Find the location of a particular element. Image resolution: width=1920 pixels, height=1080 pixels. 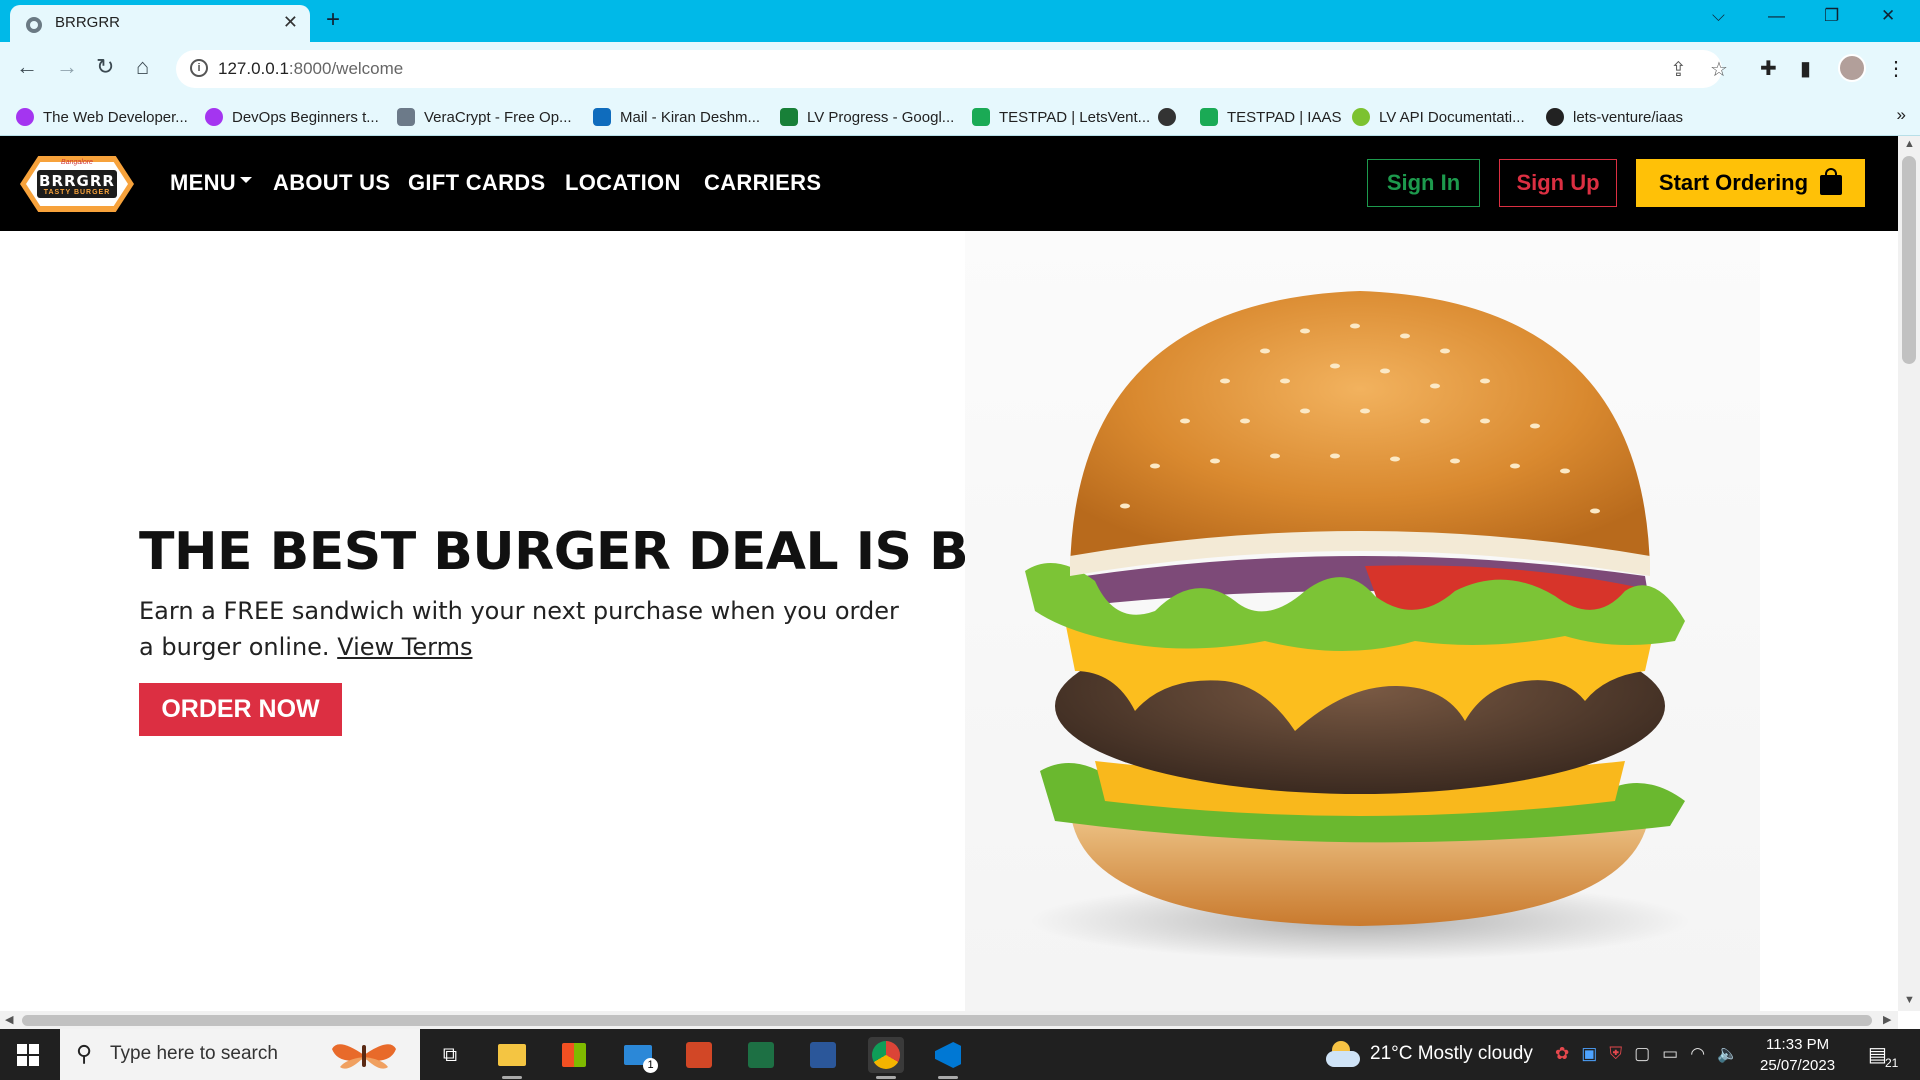

address-bar: i 127.0.0.1:8000/welcome ⇪ ☆ is located at coordinates (952, 69).